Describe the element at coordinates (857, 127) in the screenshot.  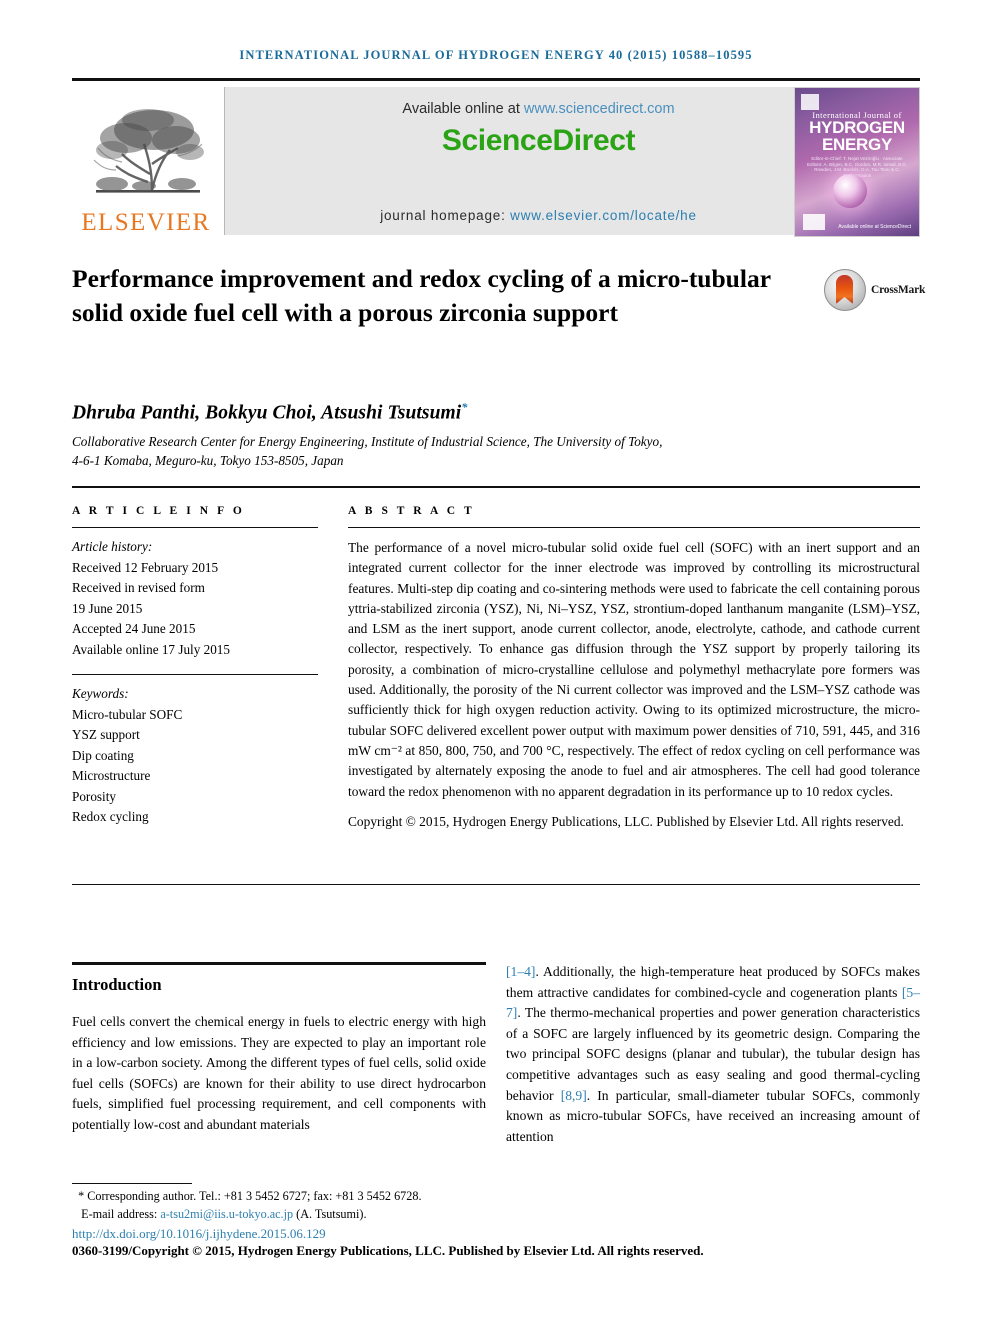
I see `cover-title-line1: HYDROGEN` at that location.